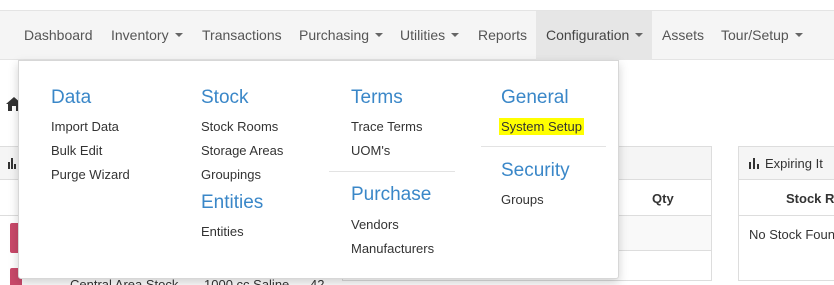 The width and height of the screenshot is (834, 285). Describe the element at coordinates (541, 126) in the screenshot. I see `menu-system-setup: System Setup` at that location.